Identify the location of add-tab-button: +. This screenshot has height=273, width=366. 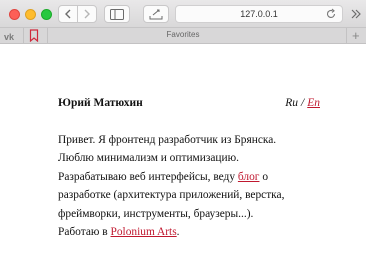
(356, 35).